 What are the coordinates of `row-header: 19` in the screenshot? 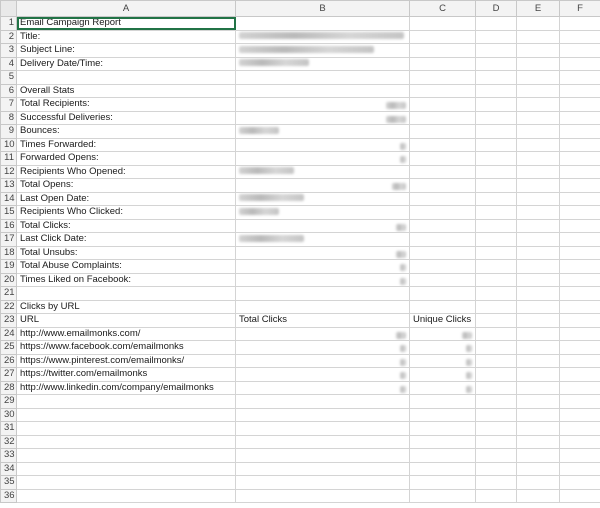 It's located at (8, 266).